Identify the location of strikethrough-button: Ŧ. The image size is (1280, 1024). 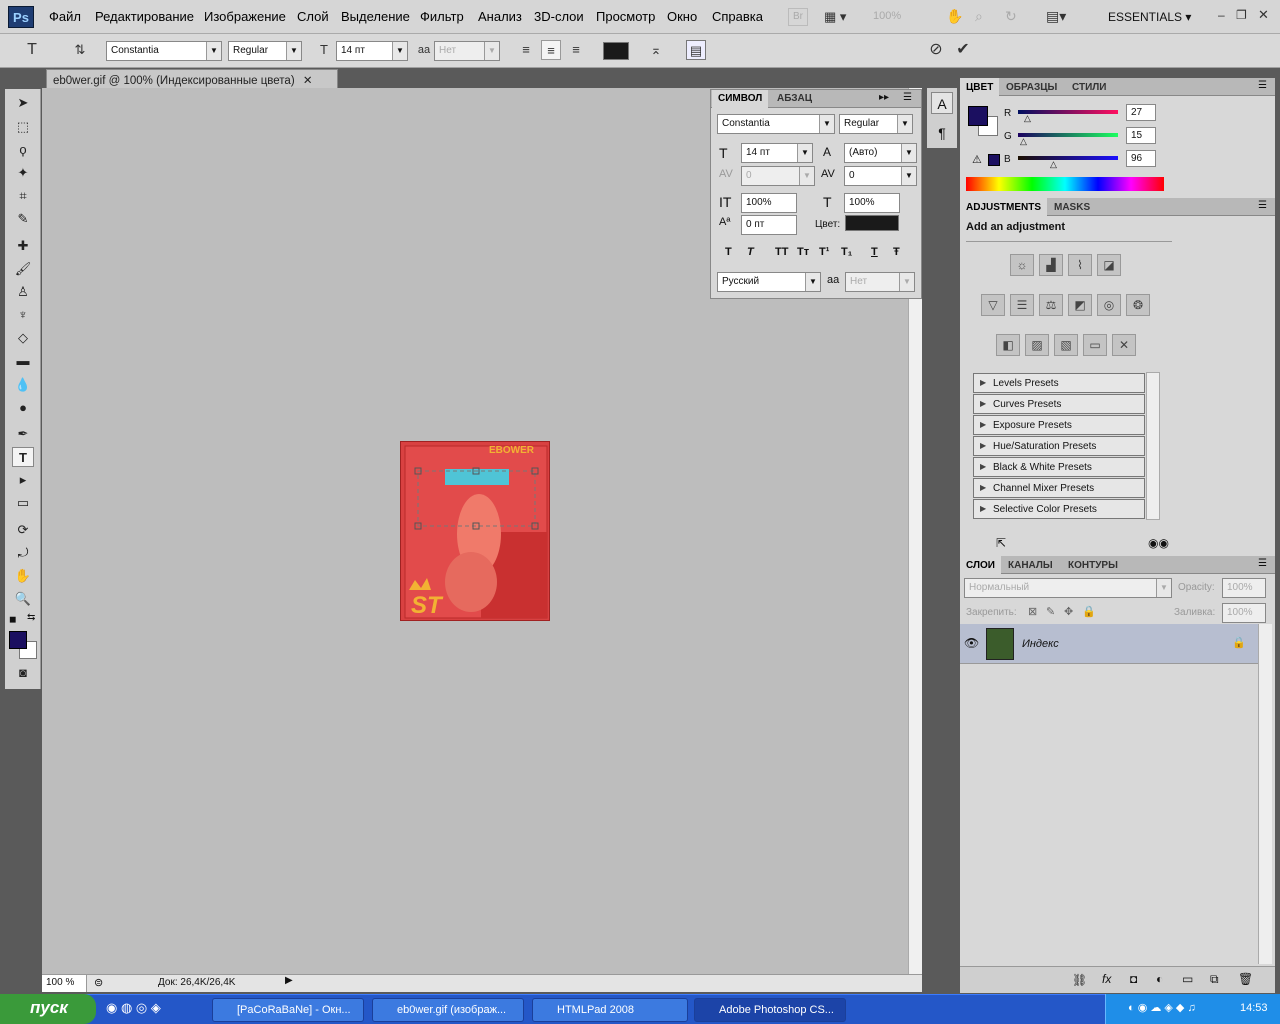
(896, 252).